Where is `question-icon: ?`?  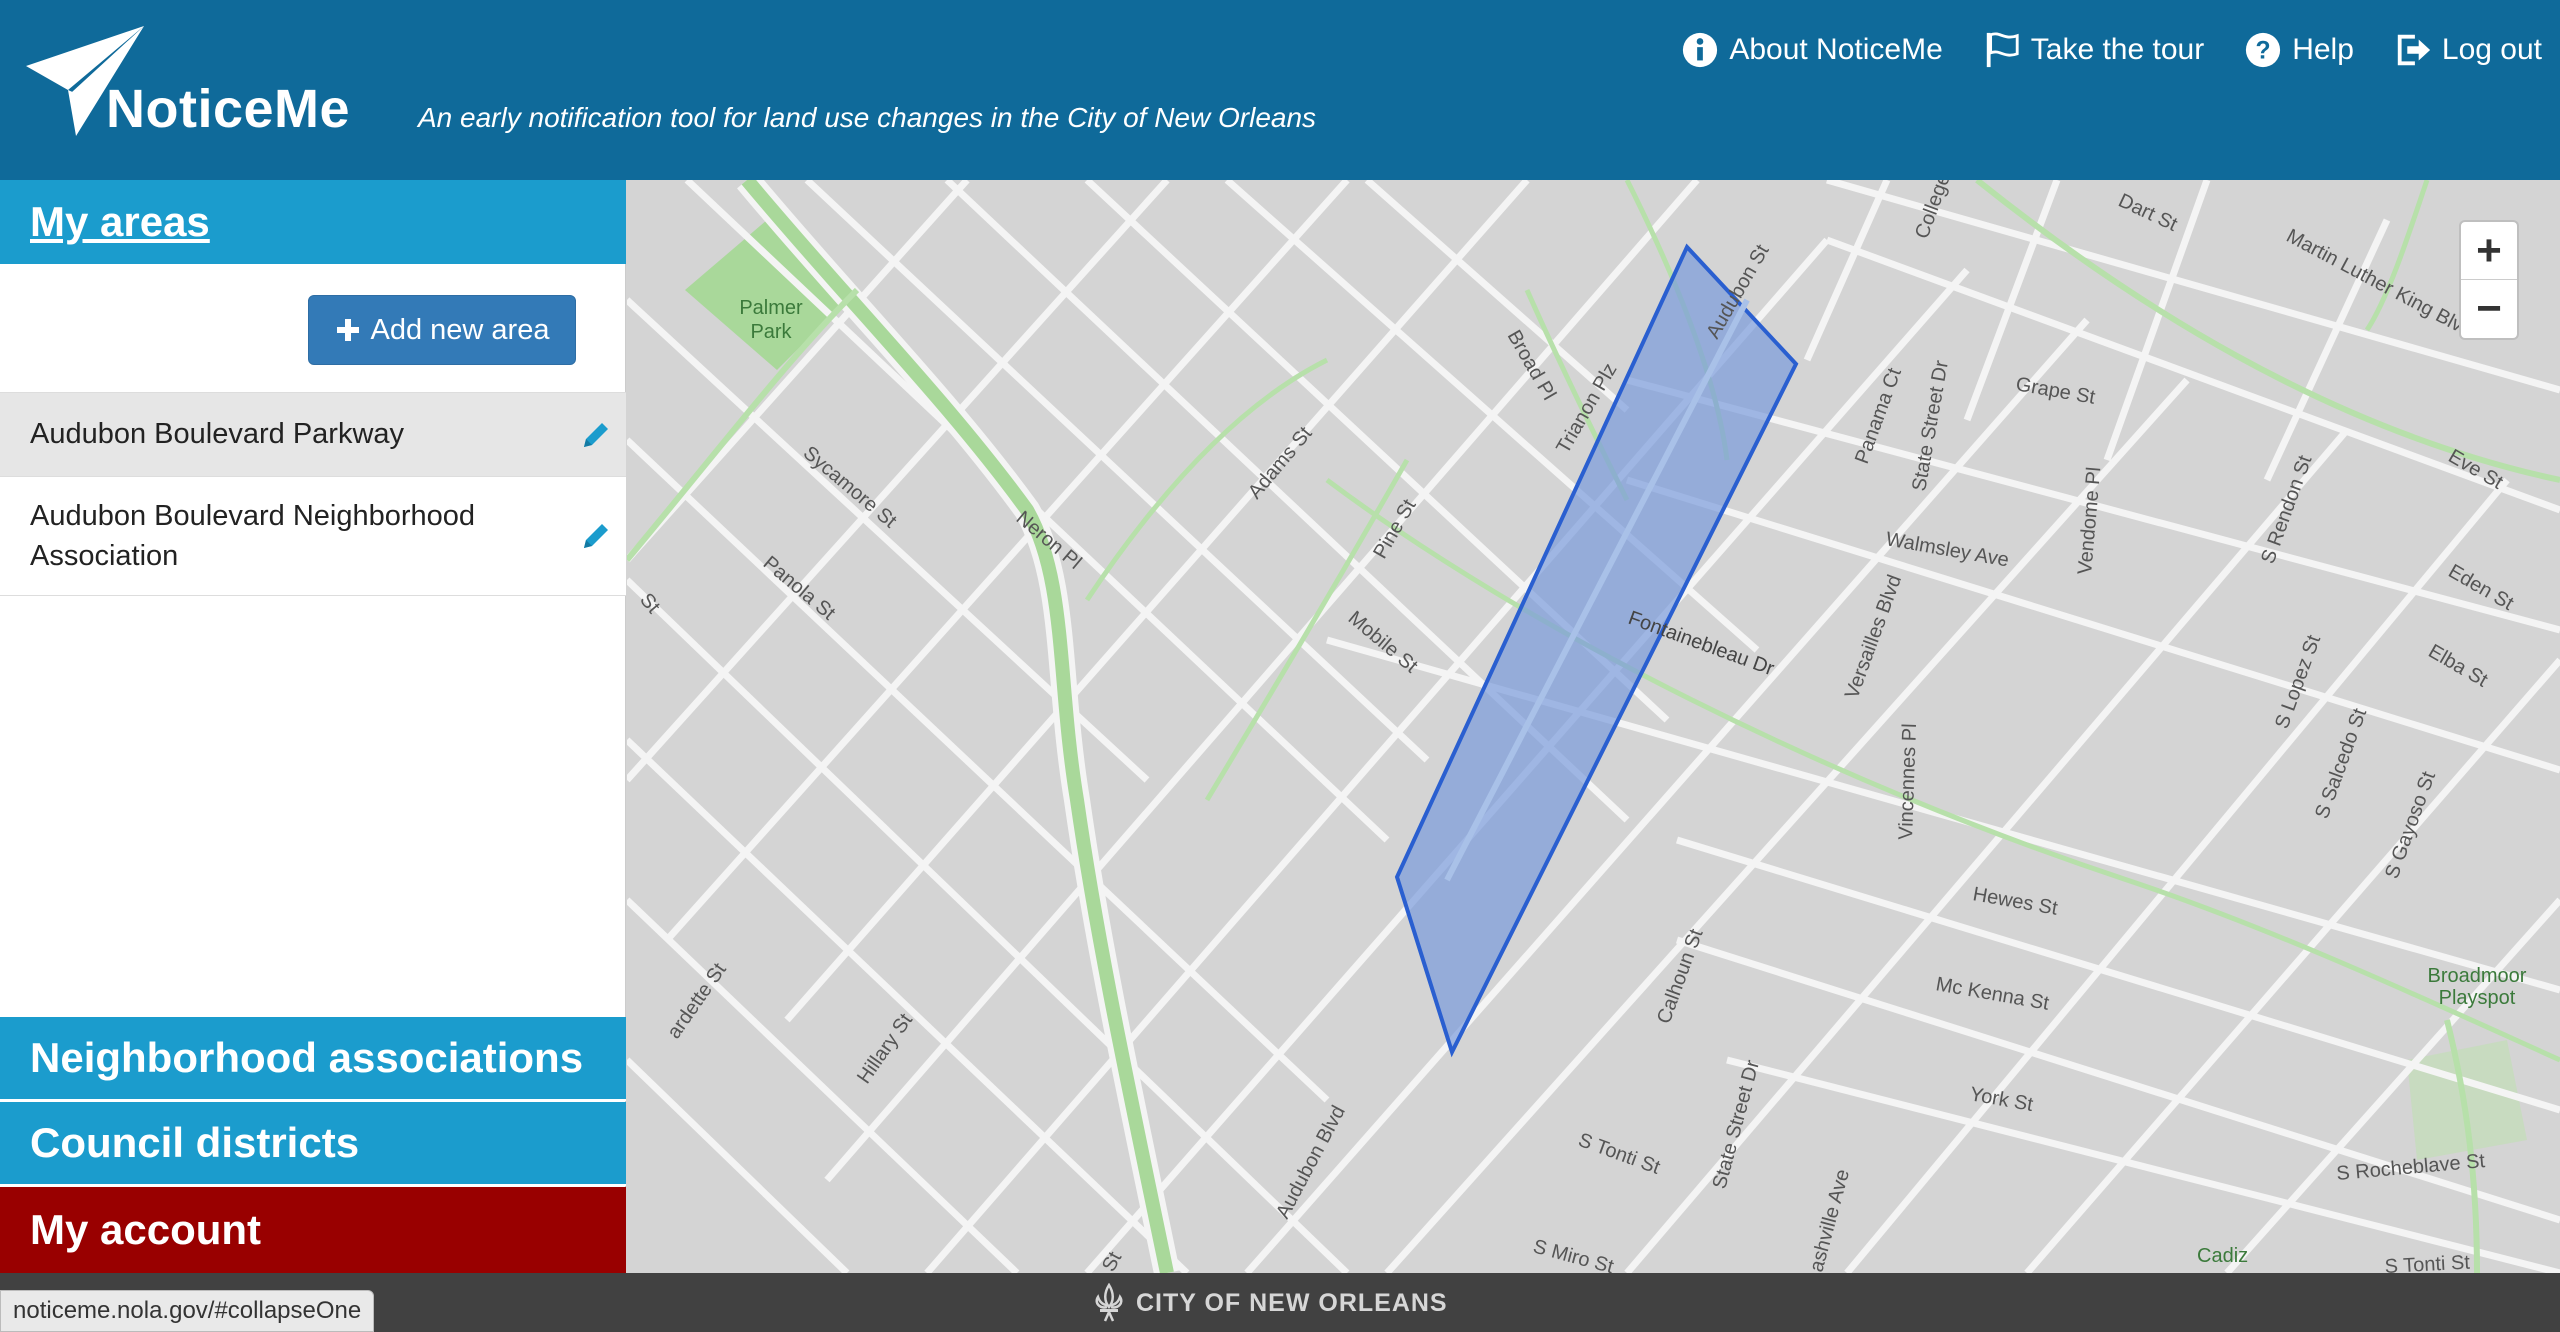 question-icon: ? is located at coordinates (2263, 50).